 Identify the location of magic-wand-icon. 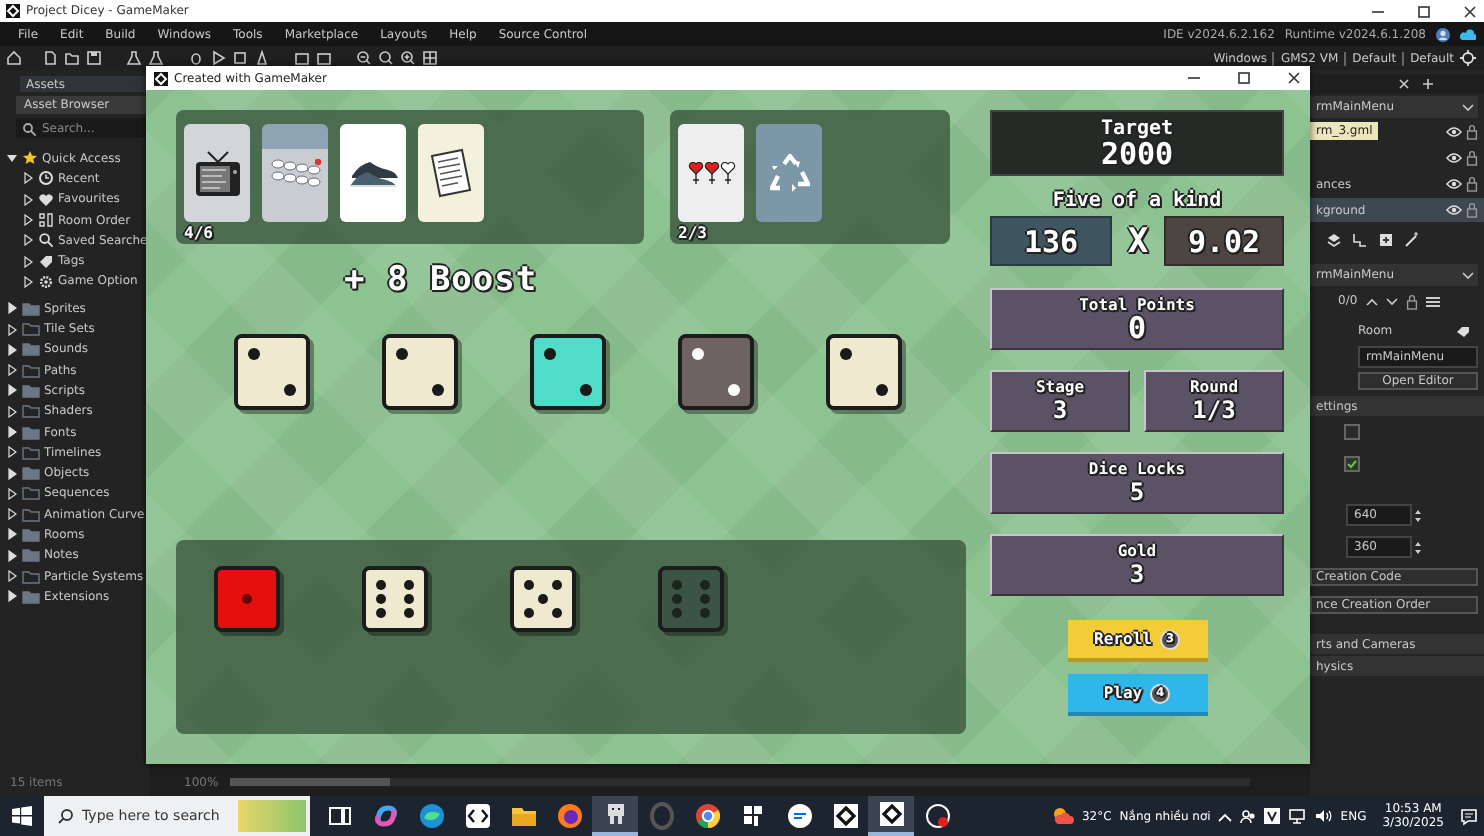
(1412, 239).